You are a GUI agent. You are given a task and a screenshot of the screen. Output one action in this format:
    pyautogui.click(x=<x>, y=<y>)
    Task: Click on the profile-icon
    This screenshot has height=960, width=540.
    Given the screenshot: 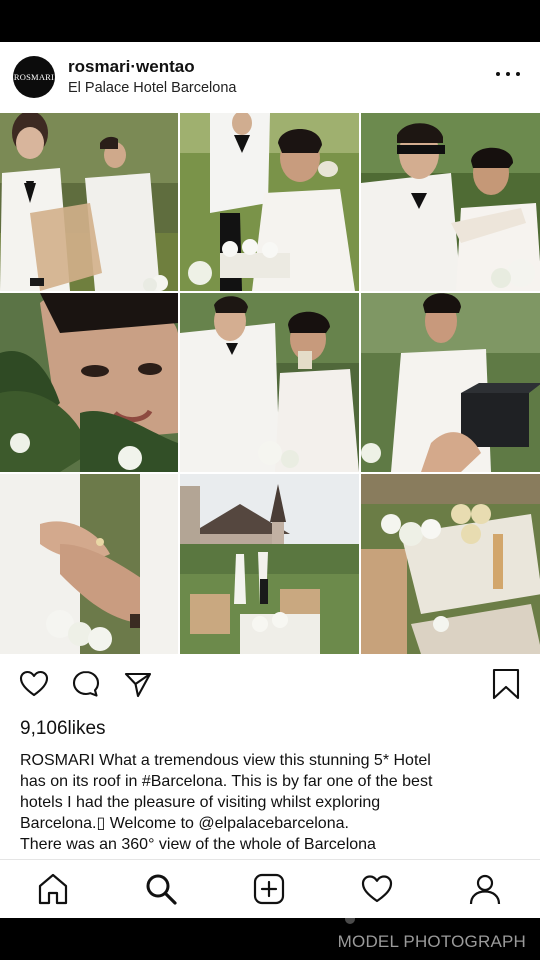 What is the action you would take?
    pyautogui.click(x=485, y=889)
    